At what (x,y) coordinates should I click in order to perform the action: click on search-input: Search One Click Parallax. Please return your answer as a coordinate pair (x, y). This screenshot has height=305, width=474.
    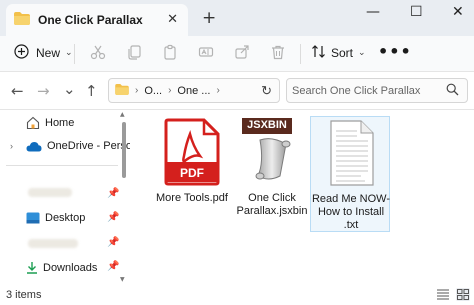
    Looking at the image, I should click on (377, 90).